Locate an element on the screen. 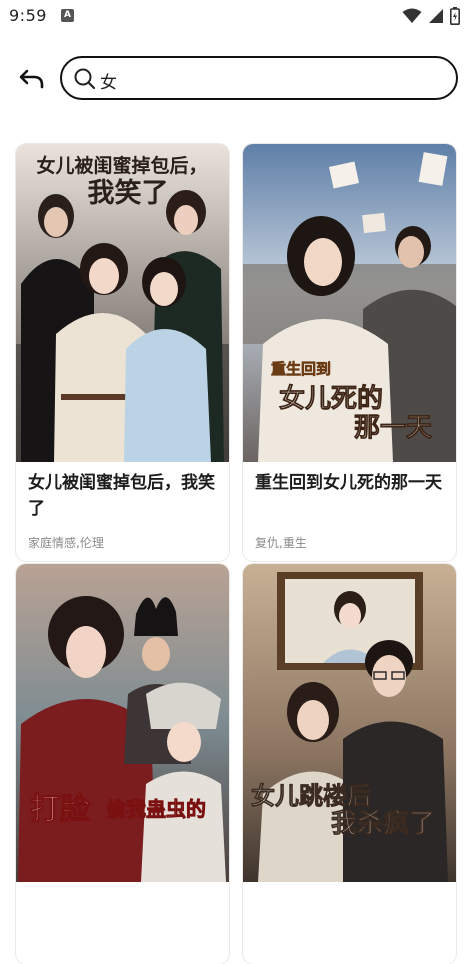 Image resolution: width=470 pixels, height=964 pixels. poster-title-line-2: 偷我蛊虫的 is located at coordinates (156, 809).